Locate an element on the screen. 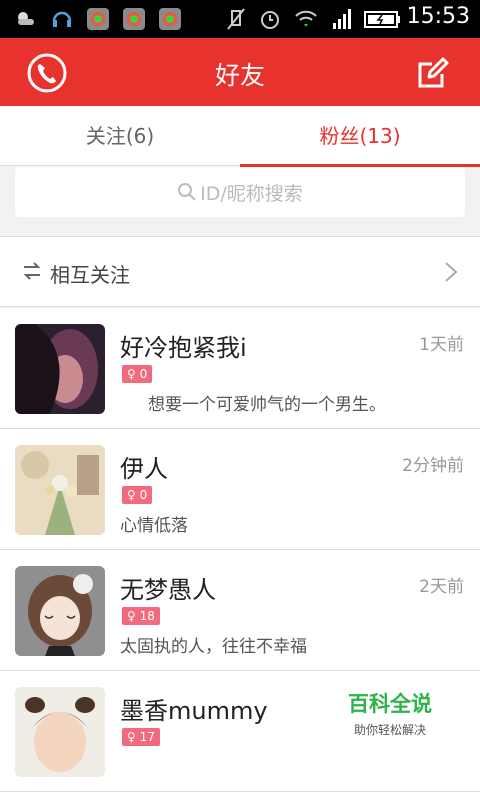 This screenshot has width=480, height=792. last-active-time: 1天前 is located at coordinates (441, 345).